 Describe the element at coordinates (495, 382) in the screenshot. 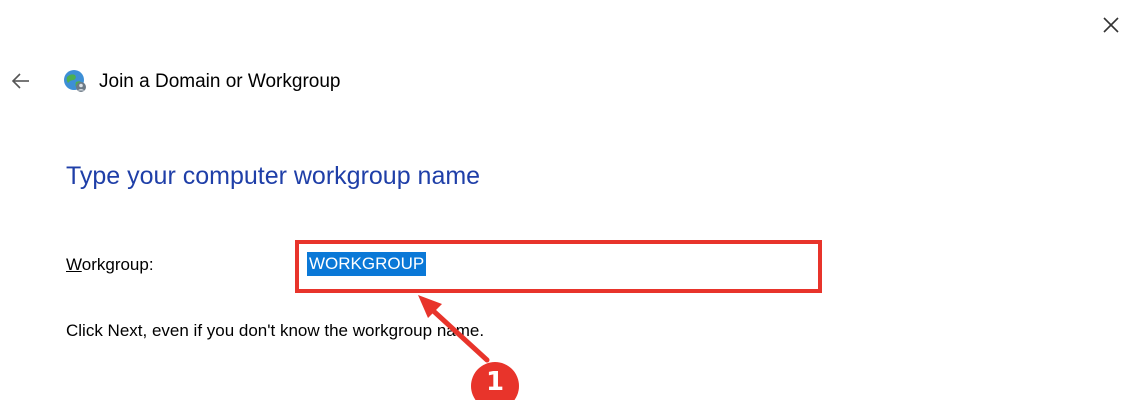

I see `annotation-badge-number: 1` at that location.